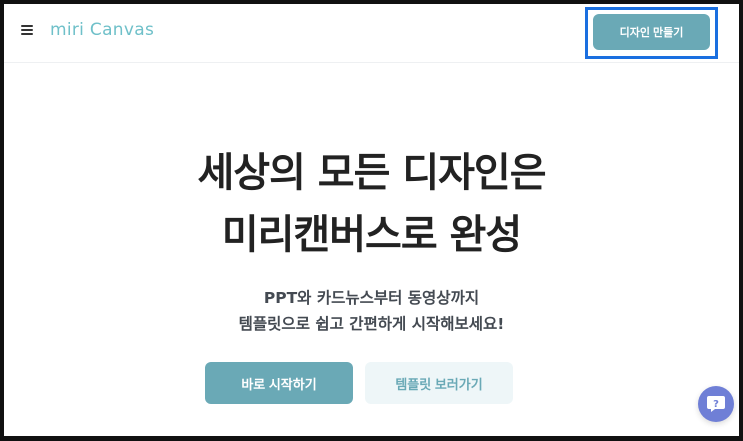 The height and width of the screenshot is (441, 743). Describe the element at coordinates (371, 298) in the screenshot. I see `hero-subtitle-line-1: PPT와 카드뉴스부터 동영상까지` at that location.